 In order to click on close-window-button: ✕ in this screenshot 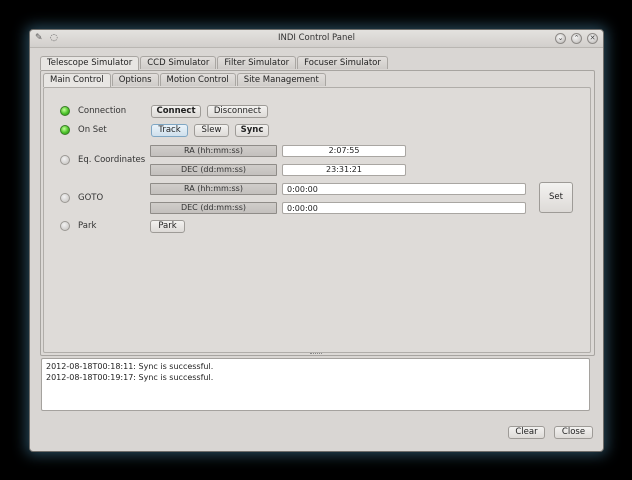, I will do `click(592, 38)`.